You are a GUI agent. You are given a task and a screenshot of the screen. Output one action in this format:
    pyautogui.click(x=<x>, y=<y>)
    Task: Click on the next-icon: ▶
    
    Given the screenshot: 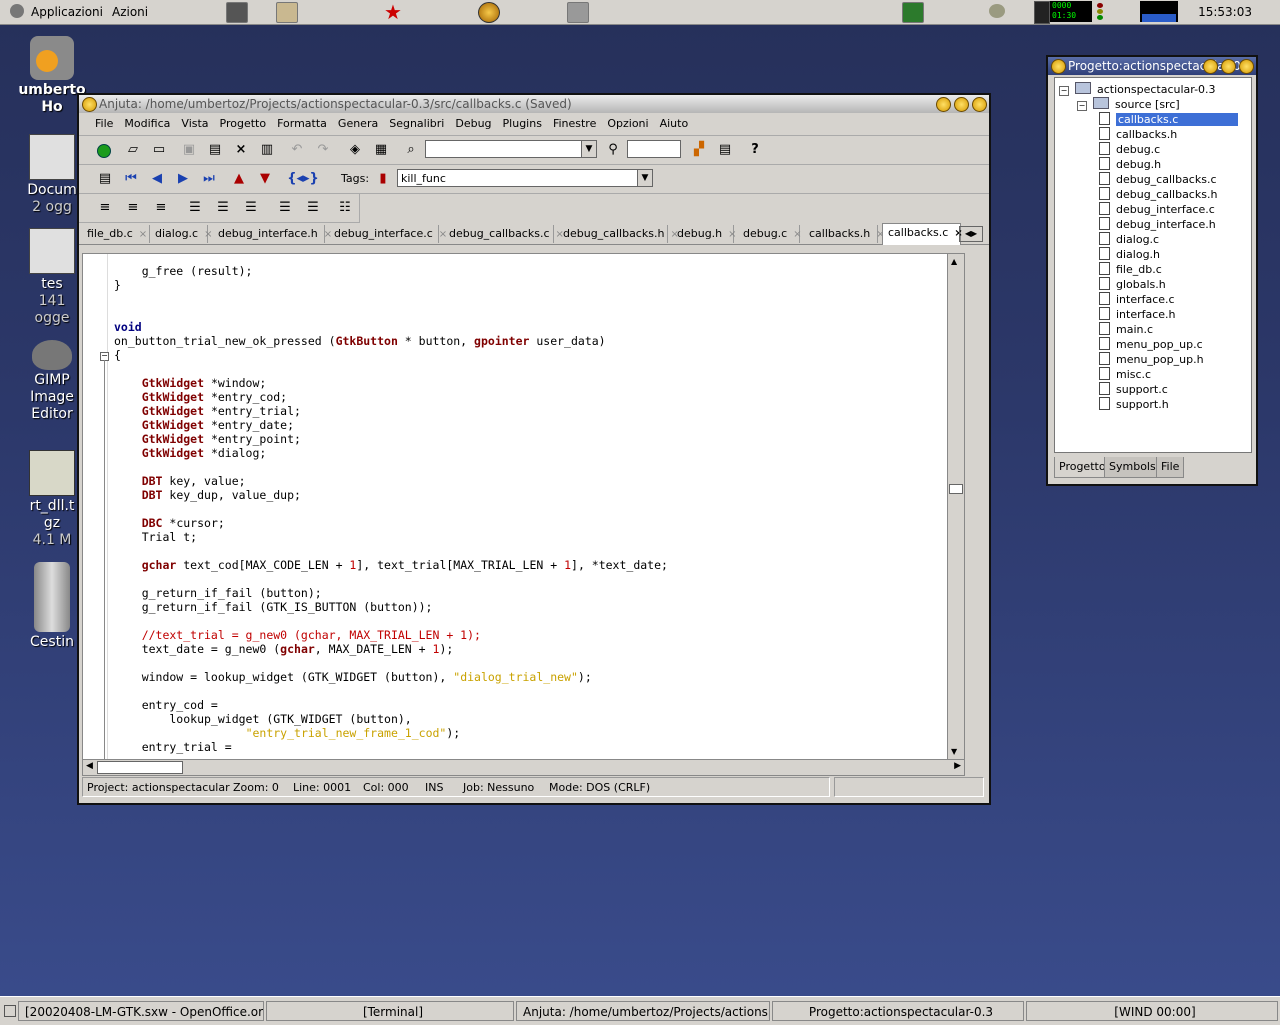 What is the action you would take?
    pyautogui.click(x=183, y=179)
    